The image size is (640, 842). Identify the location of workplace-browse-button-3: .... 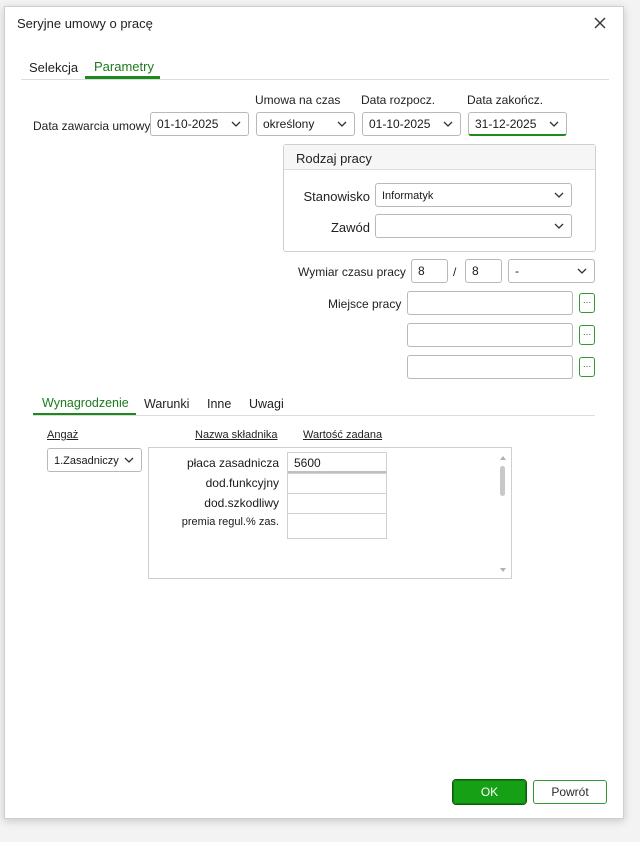
(587, 367).